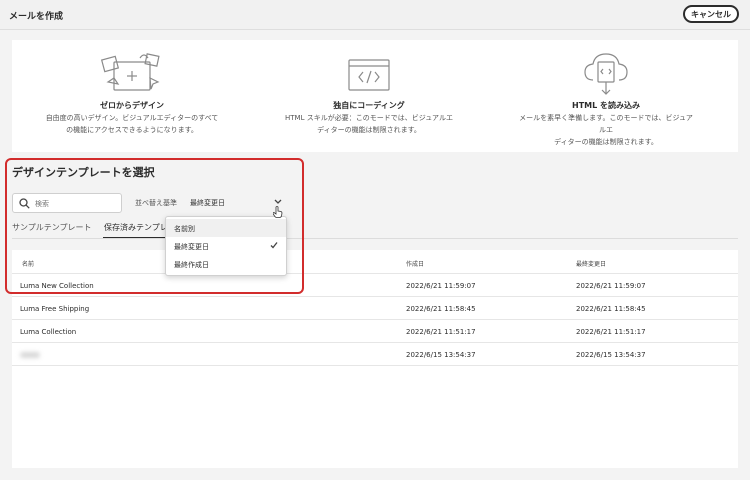 The height and width of the screenshot is (480, 750). What do you see at coordinates (132, 73) in the screenshot?
I see `design-canvas-icon` at bounding box center [132, 73].